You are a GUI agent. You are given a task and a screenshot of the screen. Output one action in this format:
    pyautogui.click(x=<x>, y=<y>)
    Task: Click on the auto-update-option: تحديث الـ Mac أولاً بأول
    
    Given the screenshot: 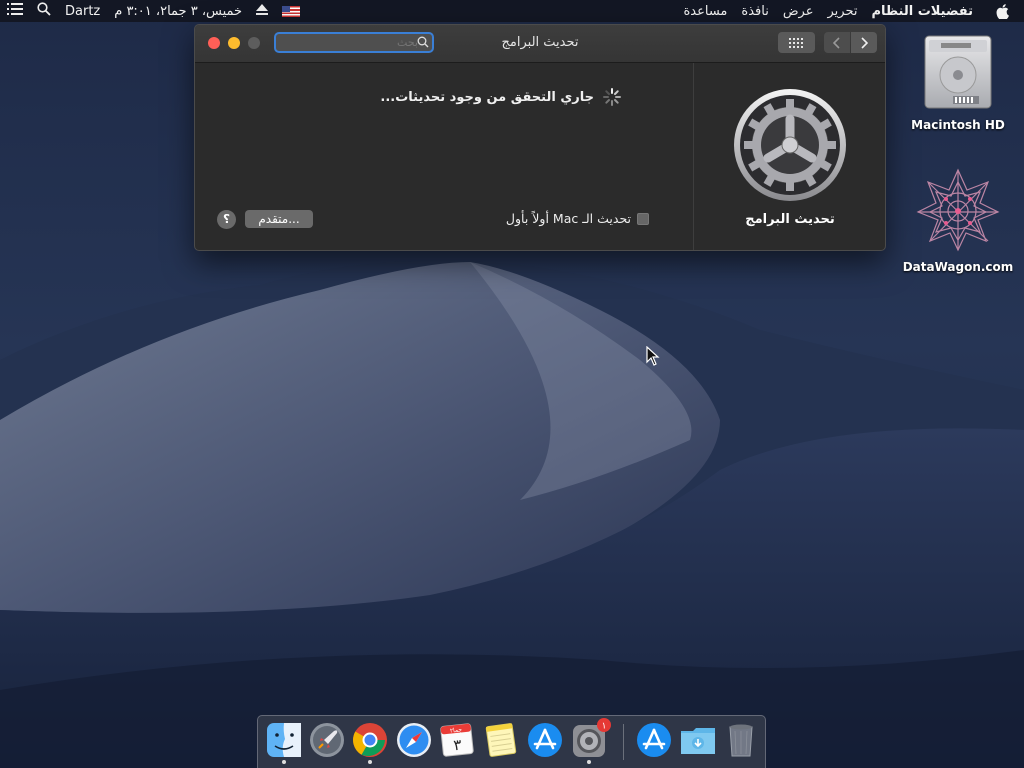 What is the action you would take?
    pyautogui.click(x=577, y=218)
    